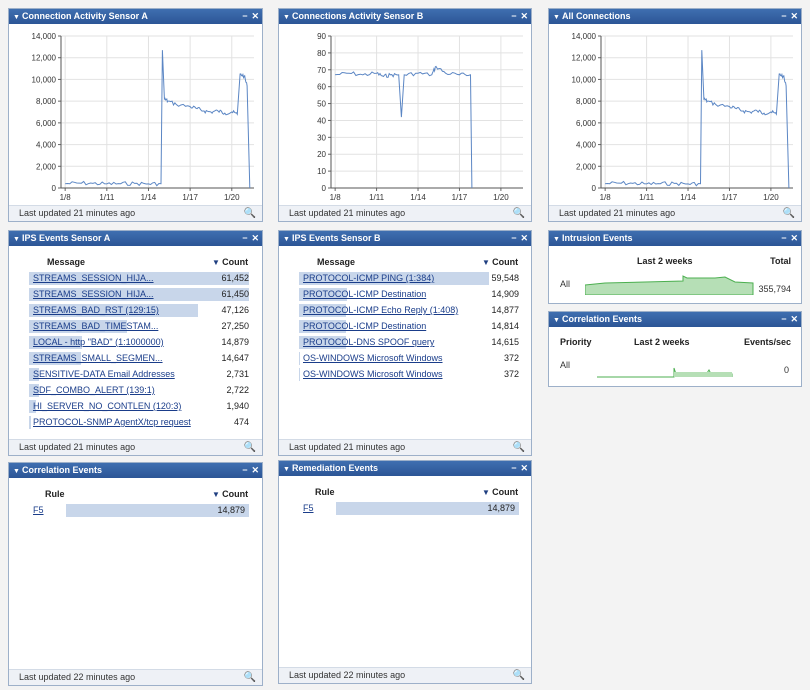 This screenshot has height=690, width=810. What do you see at coordinates (675, 238) in the screenshot?
I see `widget-header: ▼ Intrusion Events − ✕` at bounding box center [675, 238].